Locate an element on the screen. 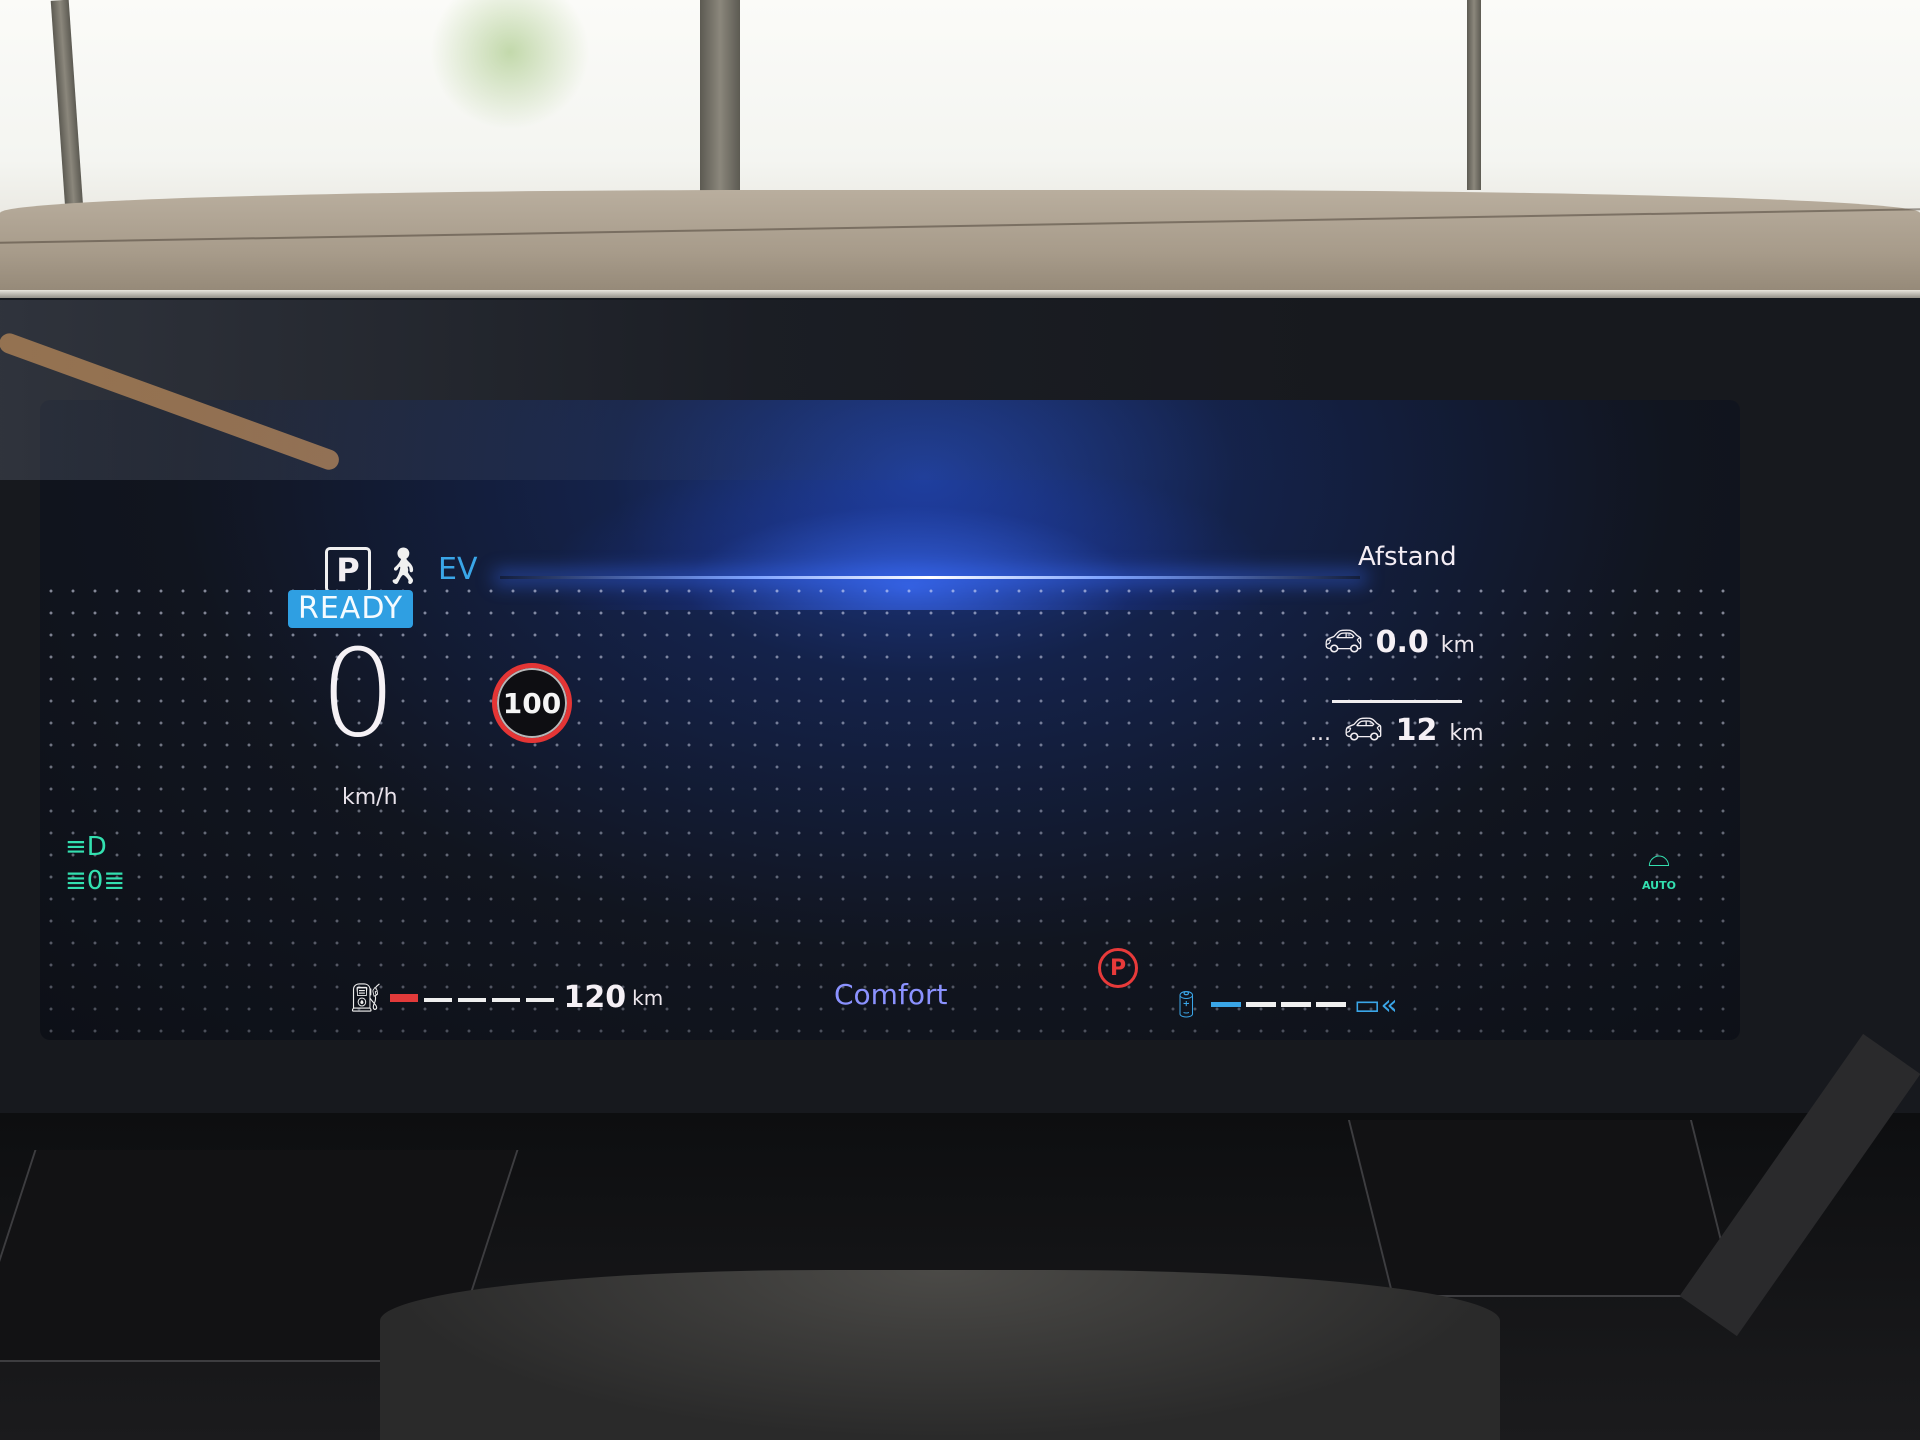  light-indicators: ≡D ≣0≣ is located at coordinates (95, 864).